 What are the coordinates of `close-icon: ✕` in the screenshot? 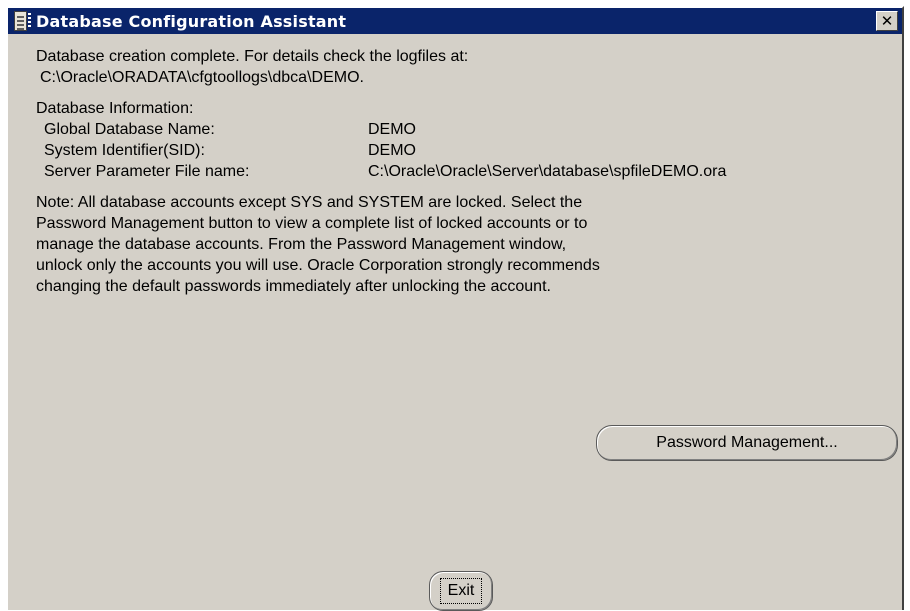 It's located at (887, 20).